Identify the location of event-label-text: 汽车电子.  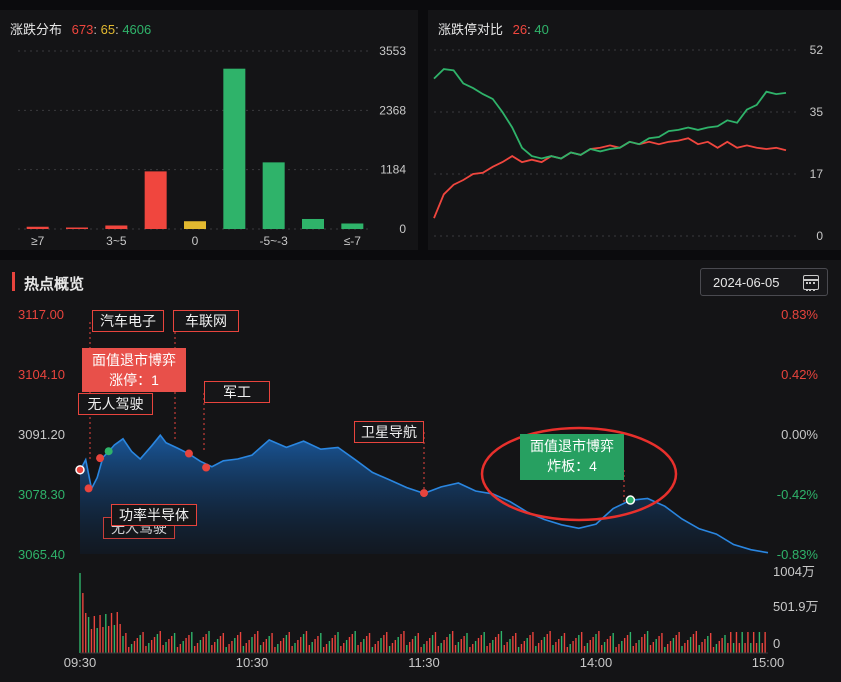
(128, 321).